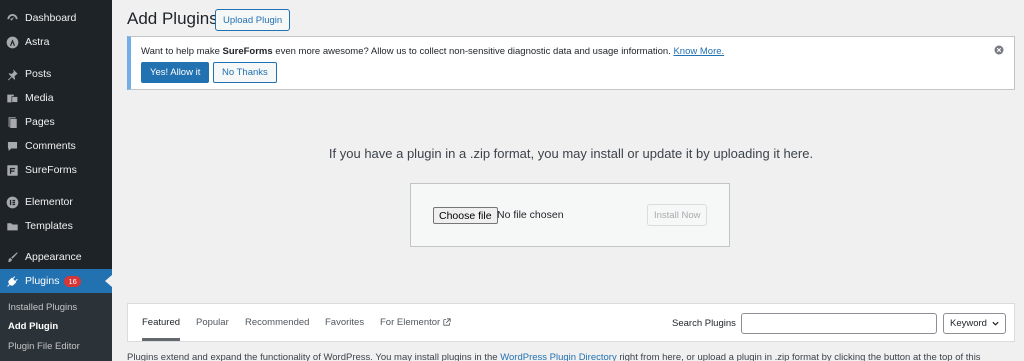 Image resolution: width=1024 pixels, height=361 pixels. I want to click on comments-icon, so click(12, 146).